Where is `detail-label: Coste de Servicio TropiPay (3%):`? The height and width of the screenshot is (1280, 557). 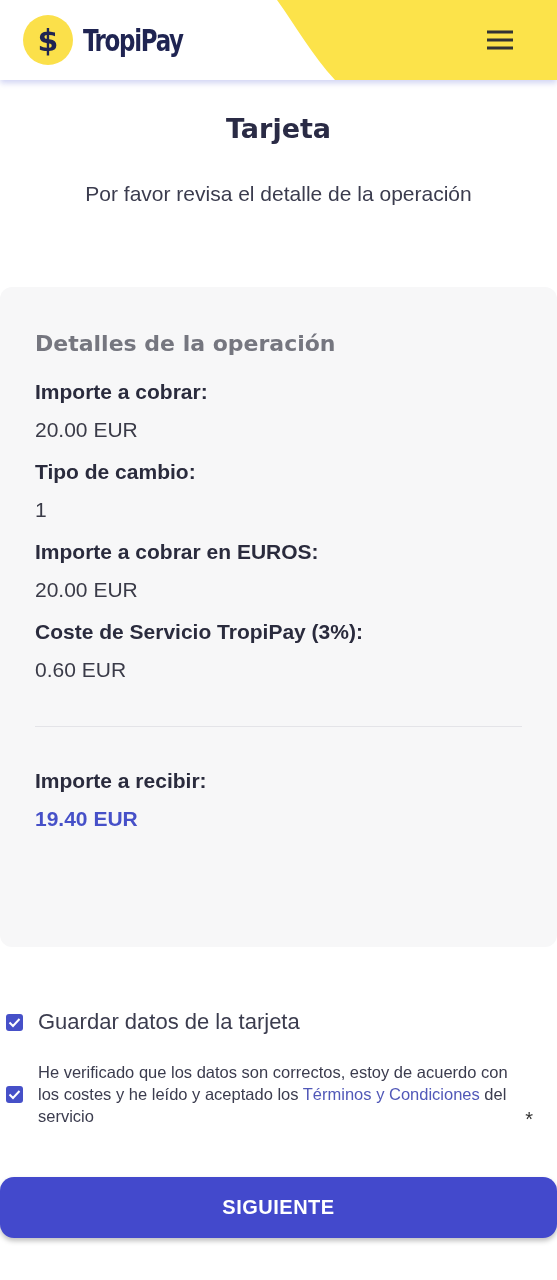 detail-label: Coste de Servicio TropiPay (3%): is located at coordinates (199, 632).